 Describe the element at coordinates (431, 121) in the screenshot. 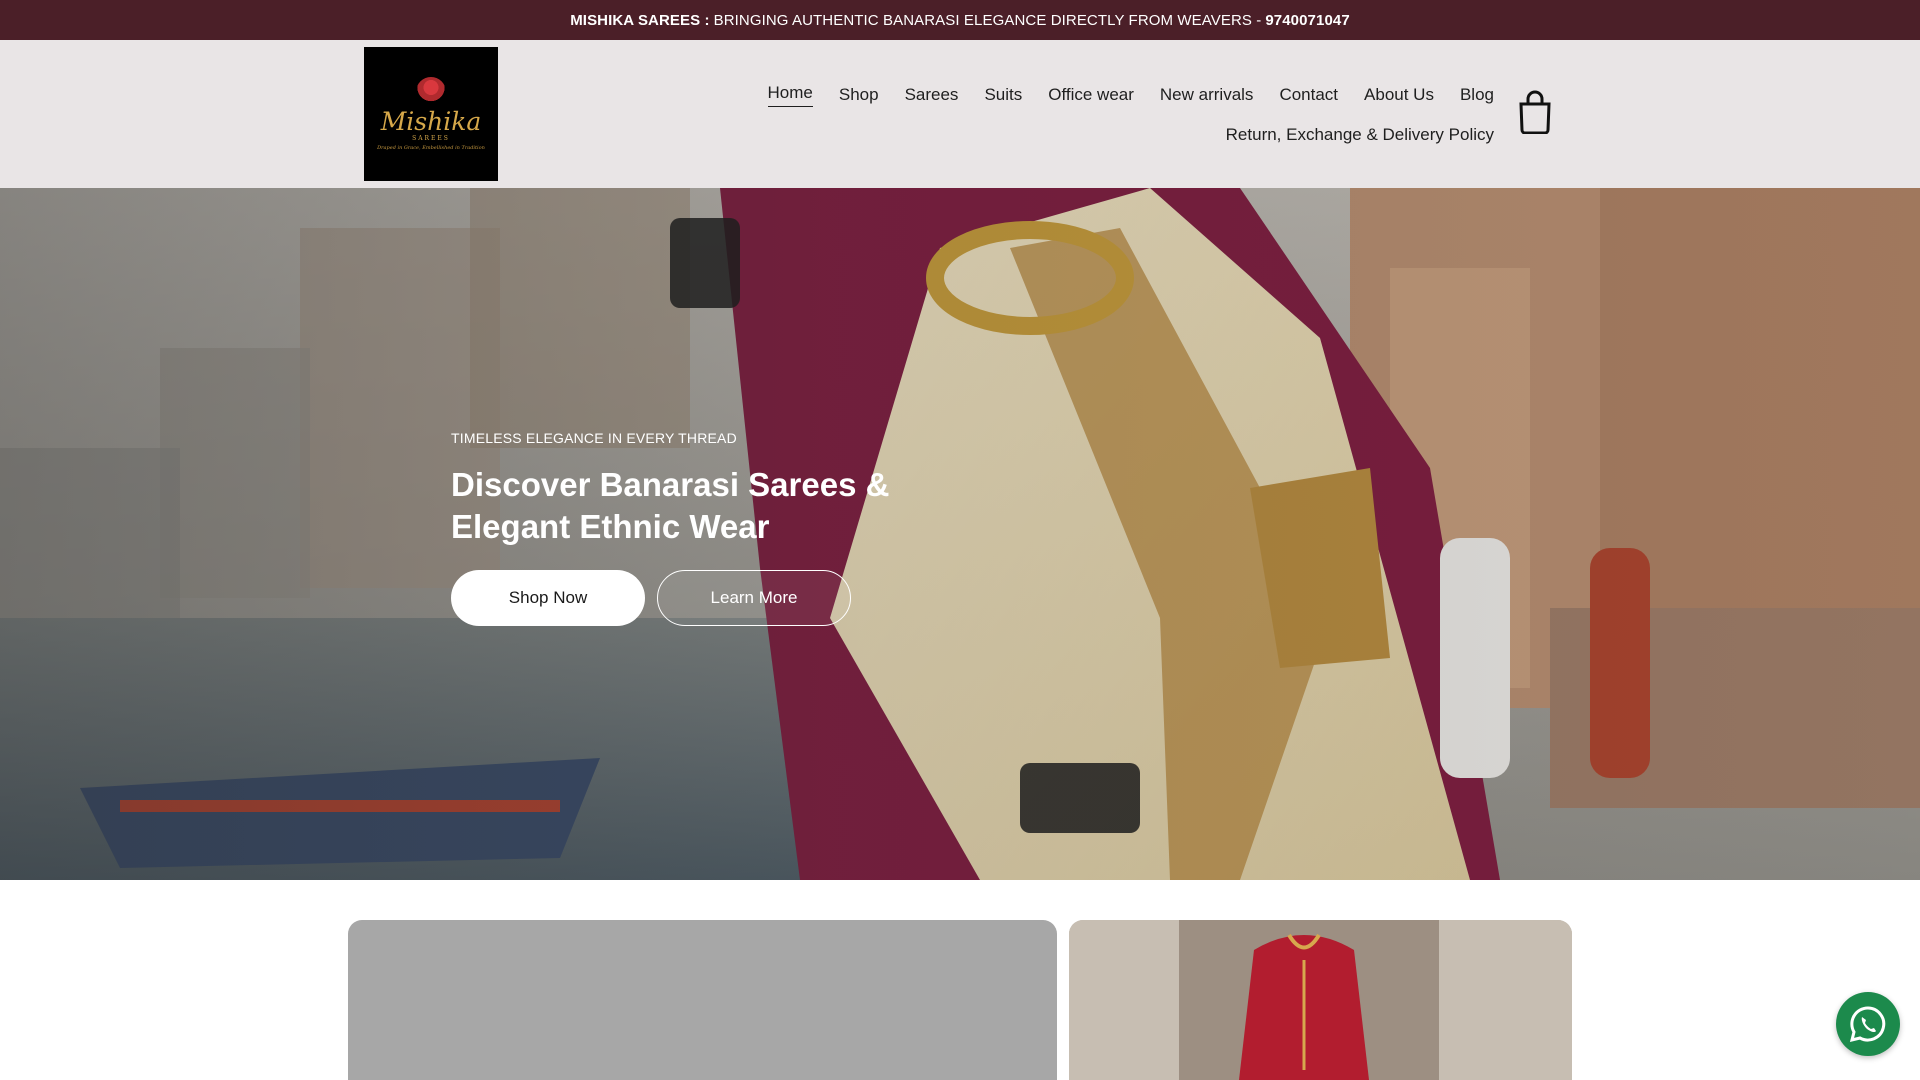

I see `logo-brand: Mishika` at that location.